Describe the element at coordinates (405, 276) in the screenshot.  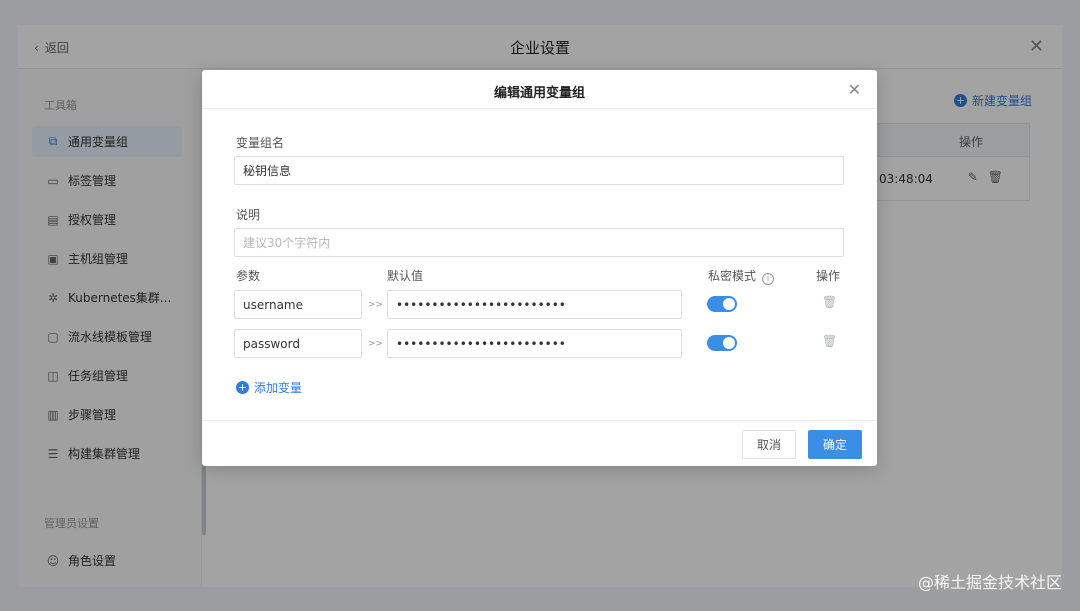
I see `col-default-header: 默认值` at that location.